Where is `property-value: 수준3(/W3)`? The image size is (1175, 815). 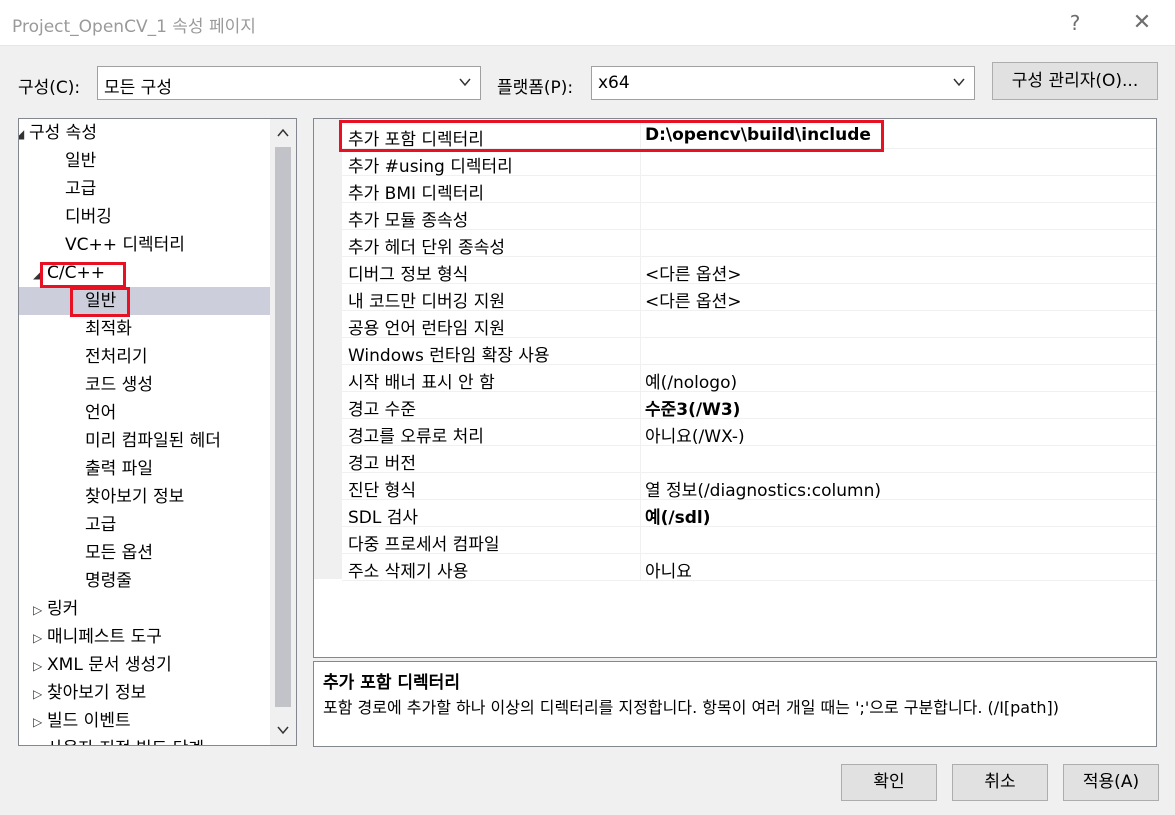 property-value: 수준3(/W3) is located at coordinates (692, 407).